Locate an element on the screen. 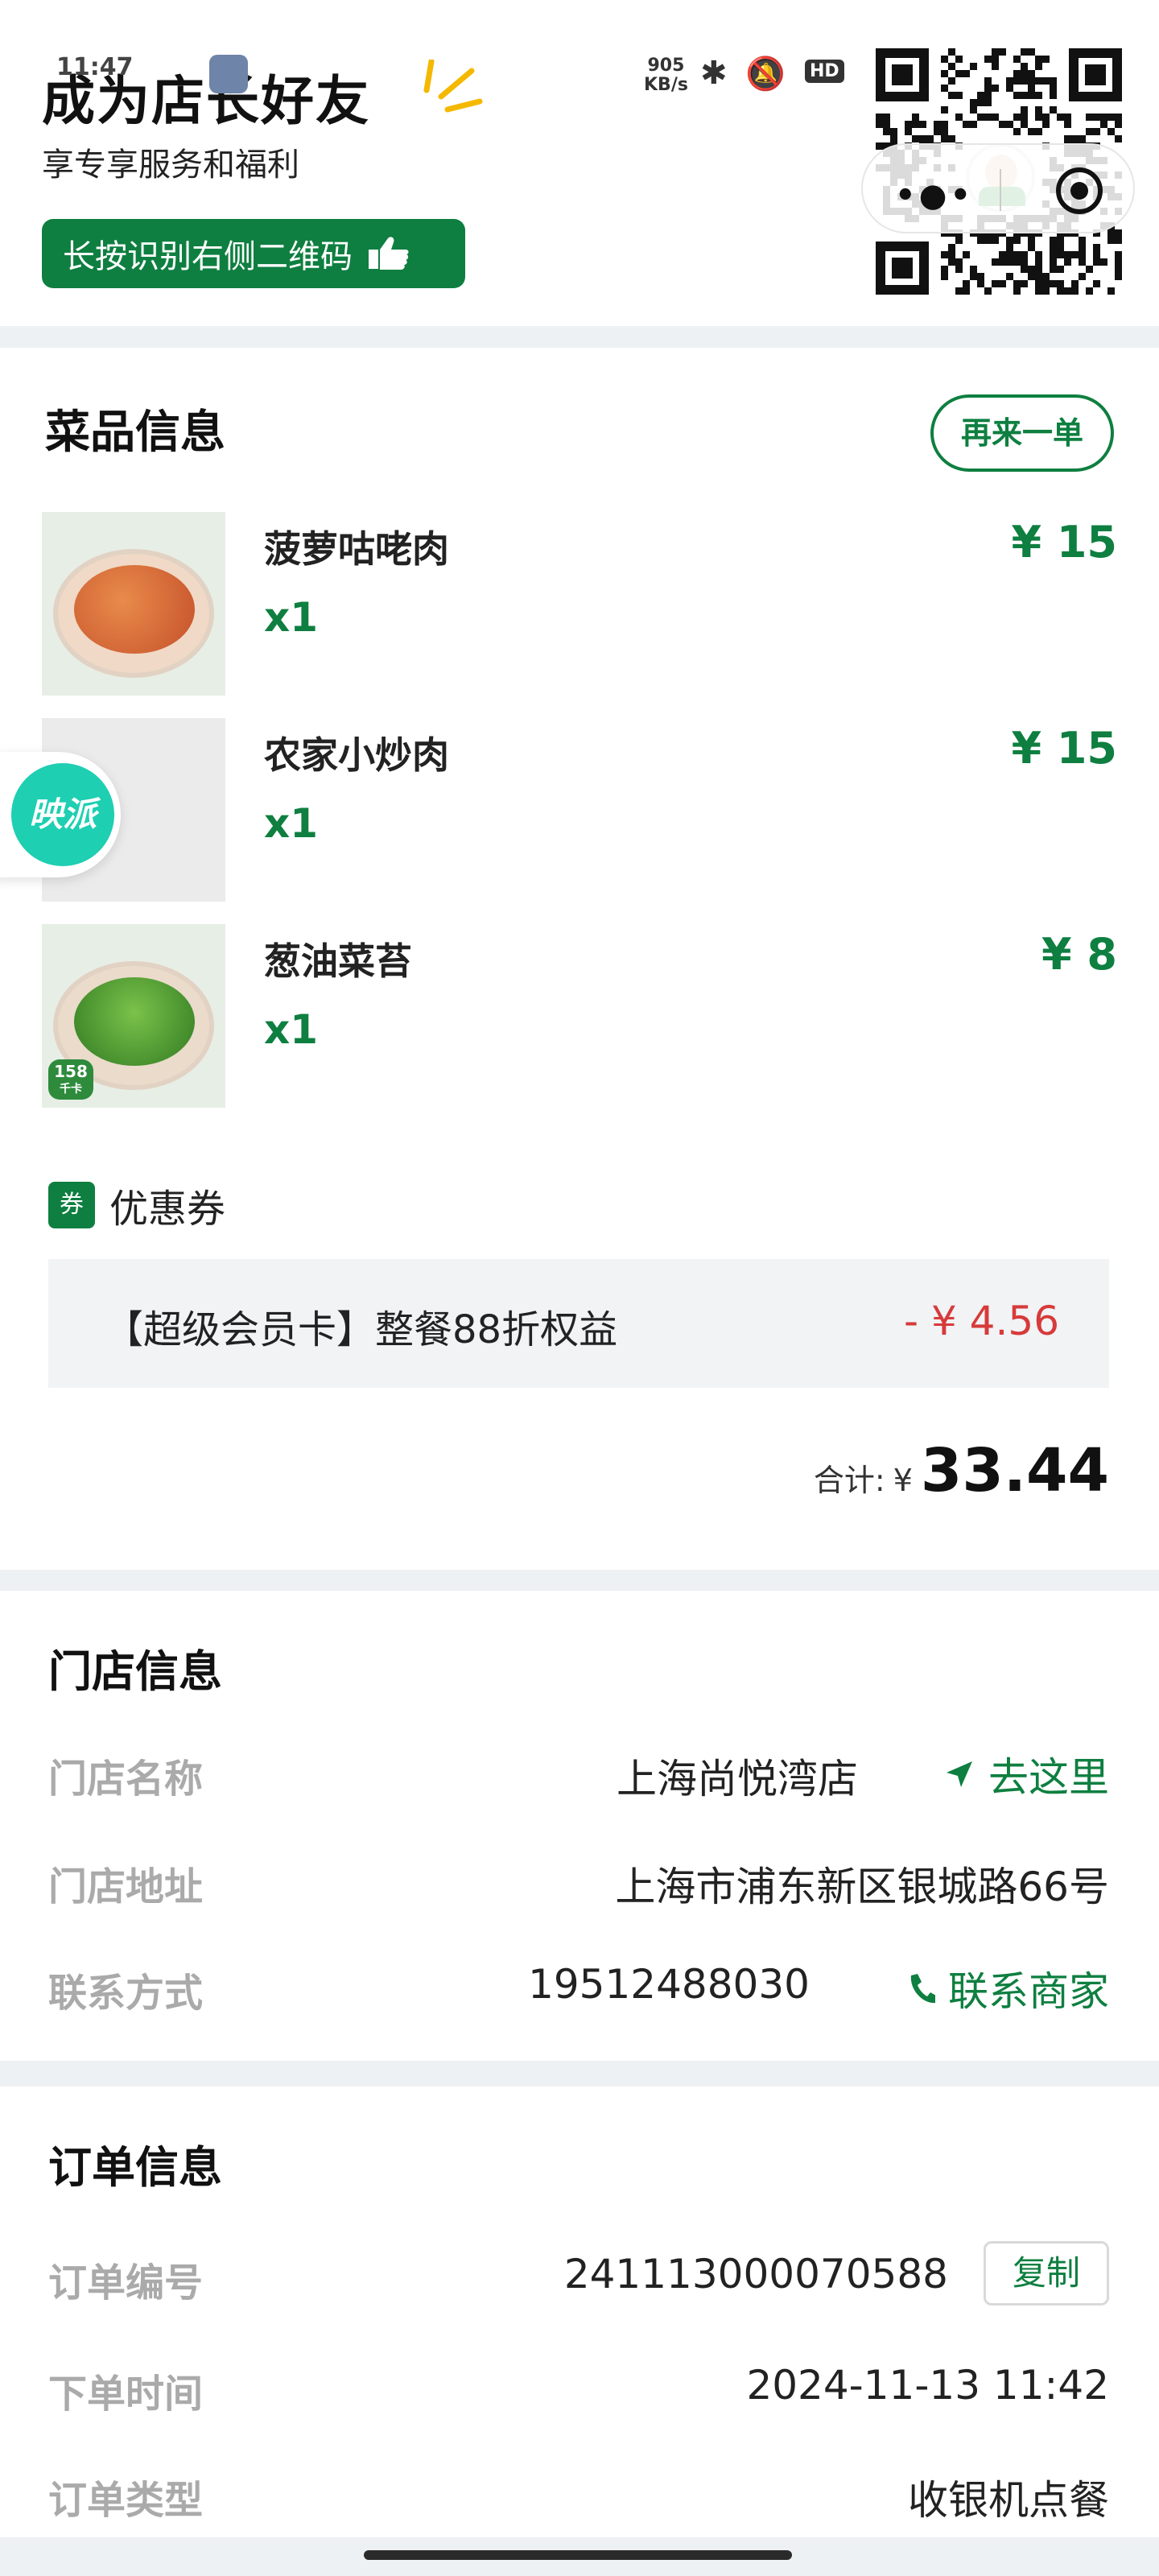 The height and width of the screenshot is (2576, 1159). reorder-button: 再来一单 is located at coordinates (1022, 433).